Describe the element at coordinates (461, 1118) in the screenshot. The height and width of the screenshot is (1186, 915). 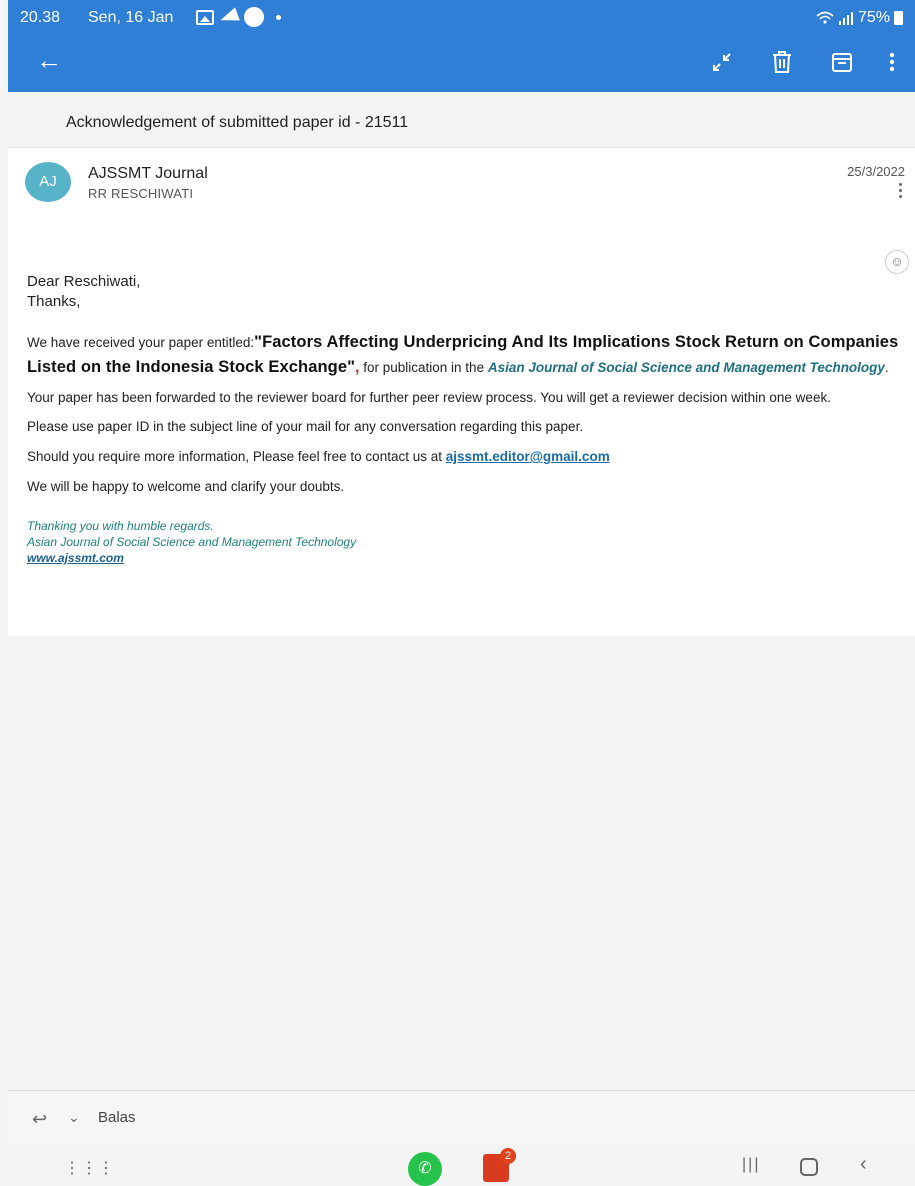
I see `reply-bar: ↩ ⌄ Balas` at that location.